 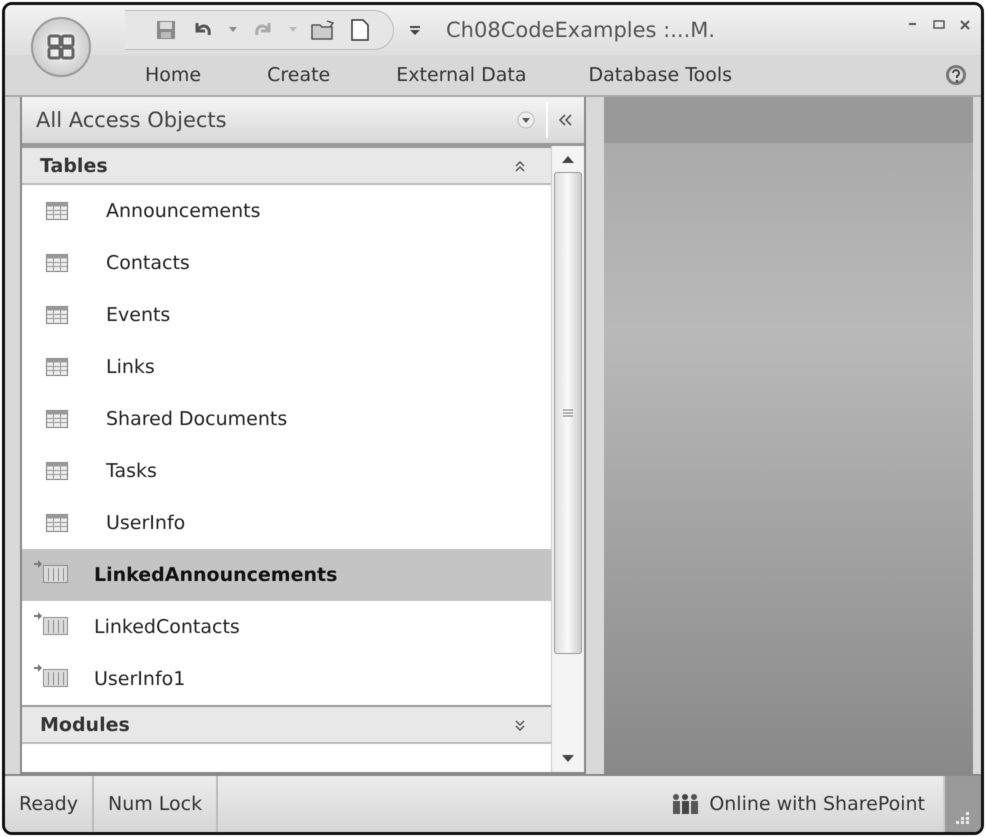 What do you see at coordinates (566, 120) in the screenshot?
I see `collapse-pane-icon` at bounding box center [566, 120].